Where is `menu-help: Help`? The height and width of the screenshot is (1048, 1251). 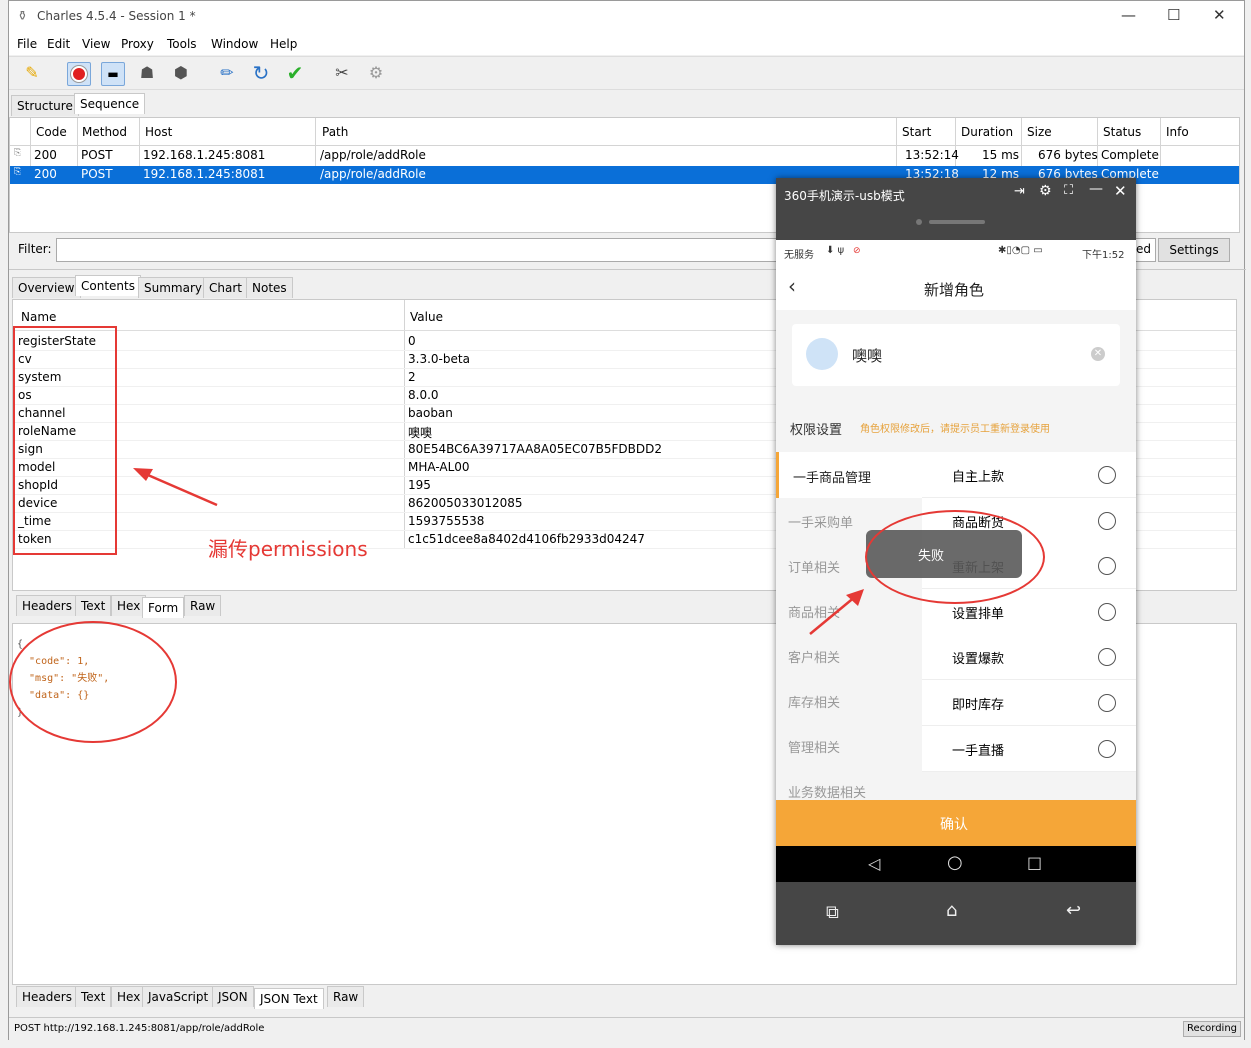
menu-help: Help is located at coordinates (283, 44).